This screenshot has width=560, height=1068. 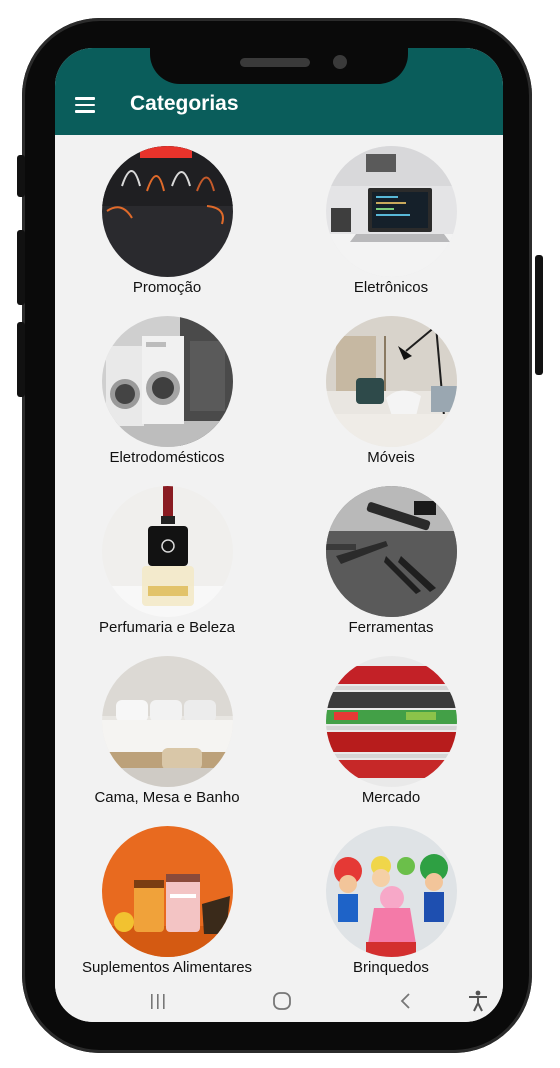 What do you see at coordinates (167, 457) in the screenshot?
I see `category-label: Eletrodomésticos` at bounding box center [167, 457].